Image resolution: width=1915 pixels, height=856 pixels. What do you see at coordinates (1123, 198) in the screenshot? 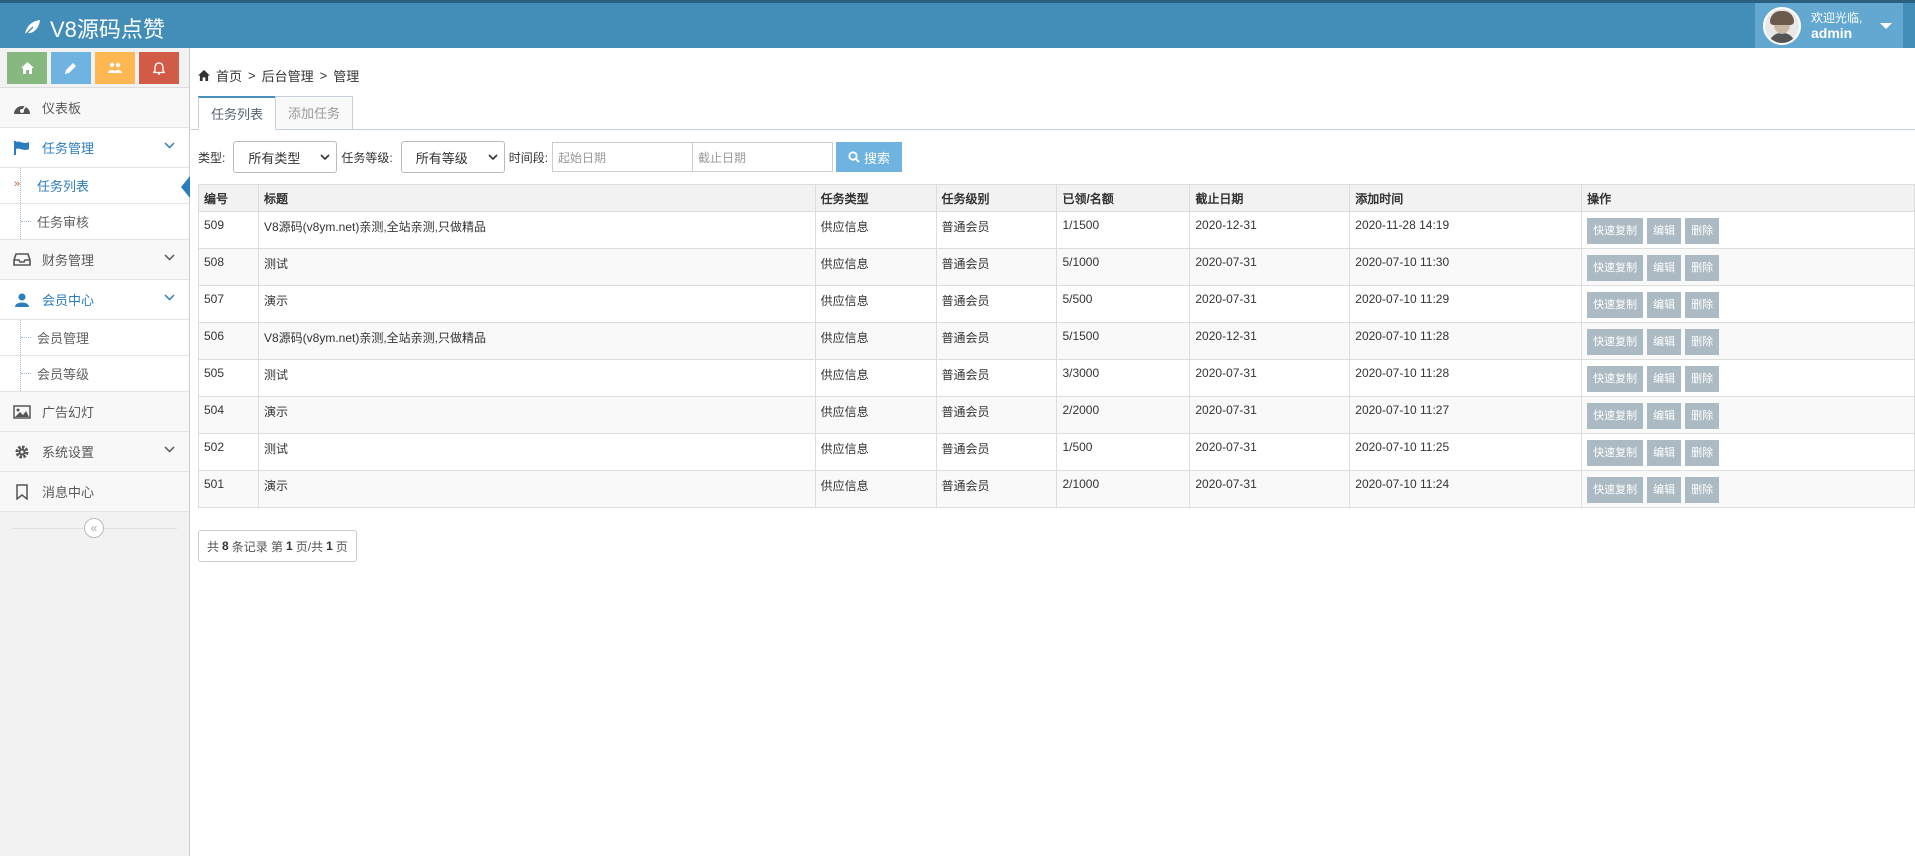
I see `column-header: 已领/名额` at bounding box center [1123, 198].